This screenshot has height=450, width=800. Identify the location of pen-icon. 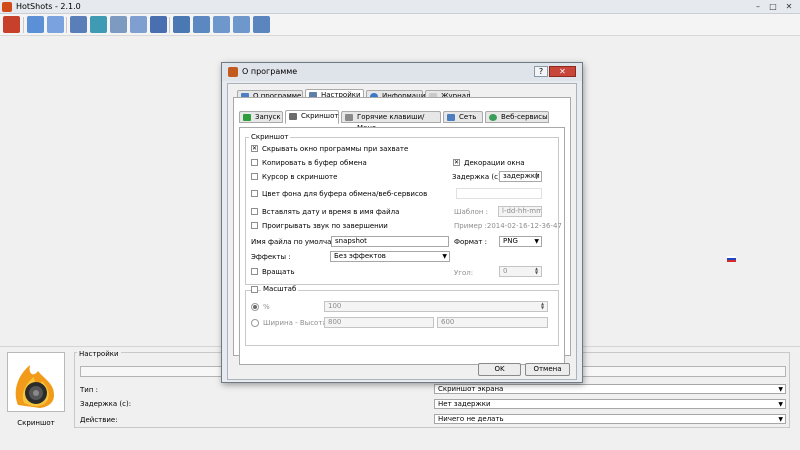
(158, 24).